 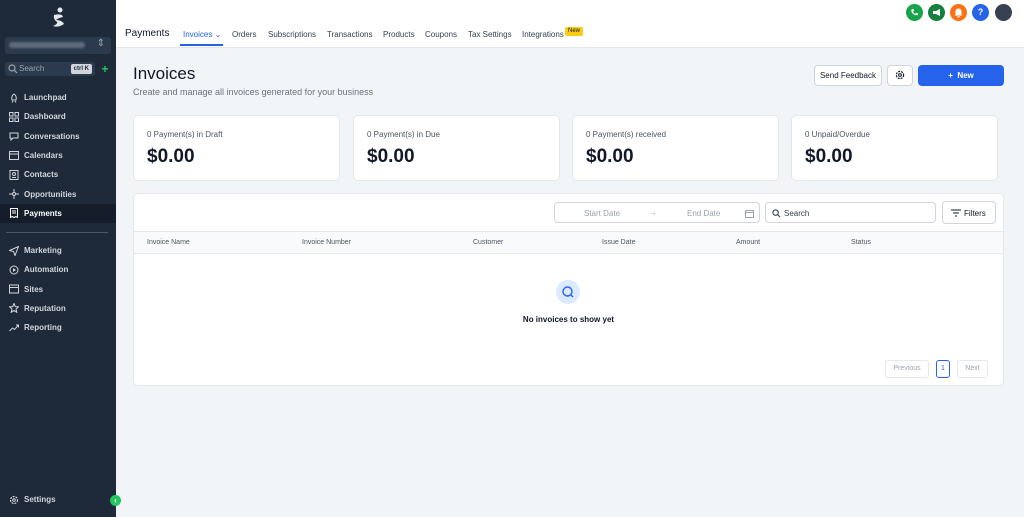 I want to click on sidebar-item-opportunities: Opportunities, so click(x=58, y=194).